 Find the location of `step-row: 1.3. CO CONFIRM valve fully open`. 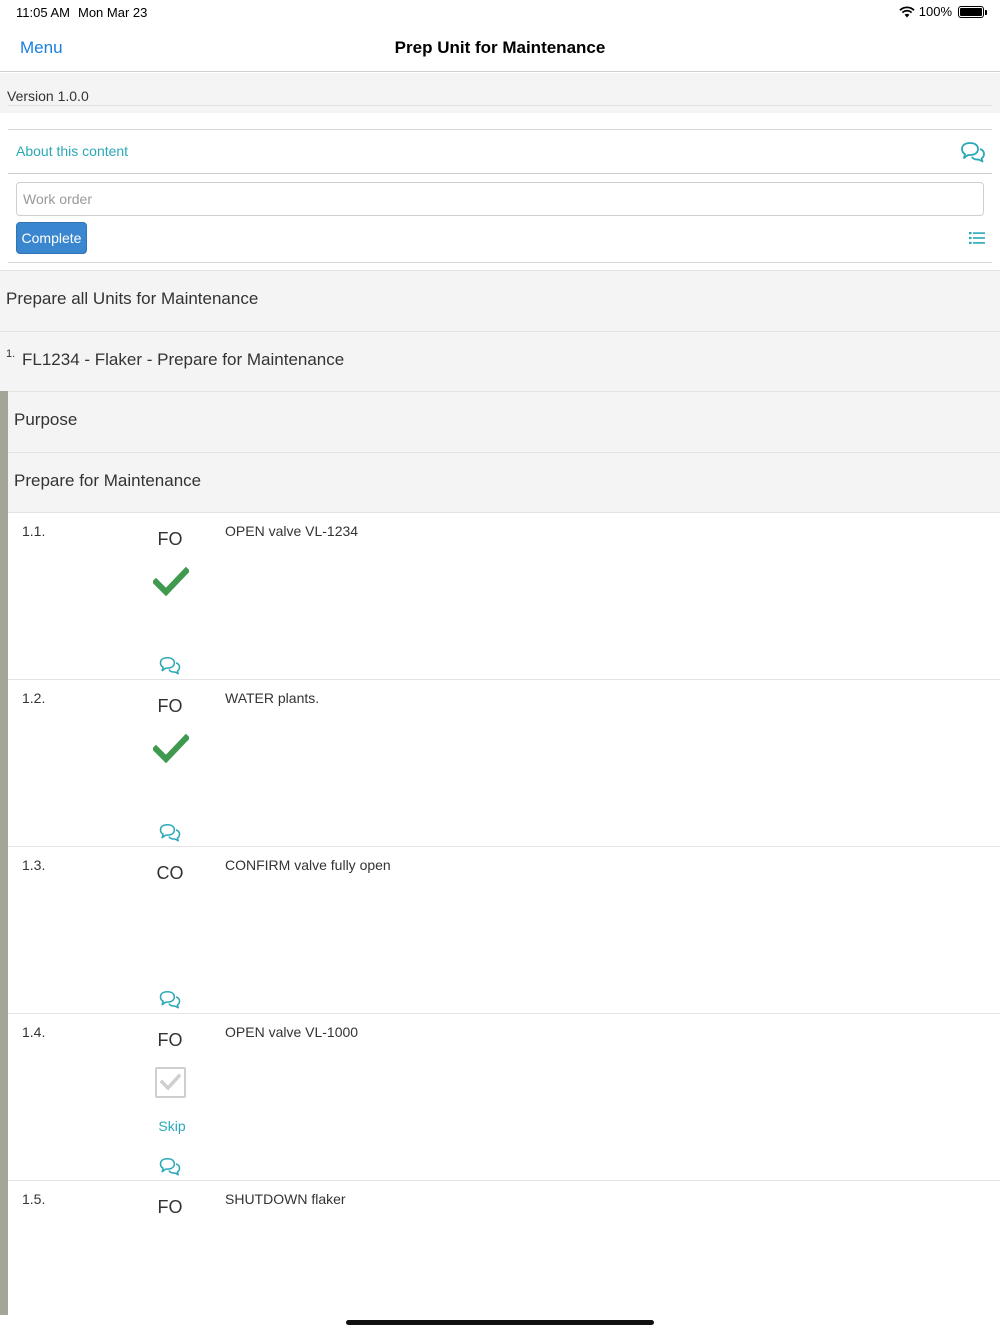

step-row: 1.3. CO CONFIRM valve fully open is located at coordinates (504, 929).